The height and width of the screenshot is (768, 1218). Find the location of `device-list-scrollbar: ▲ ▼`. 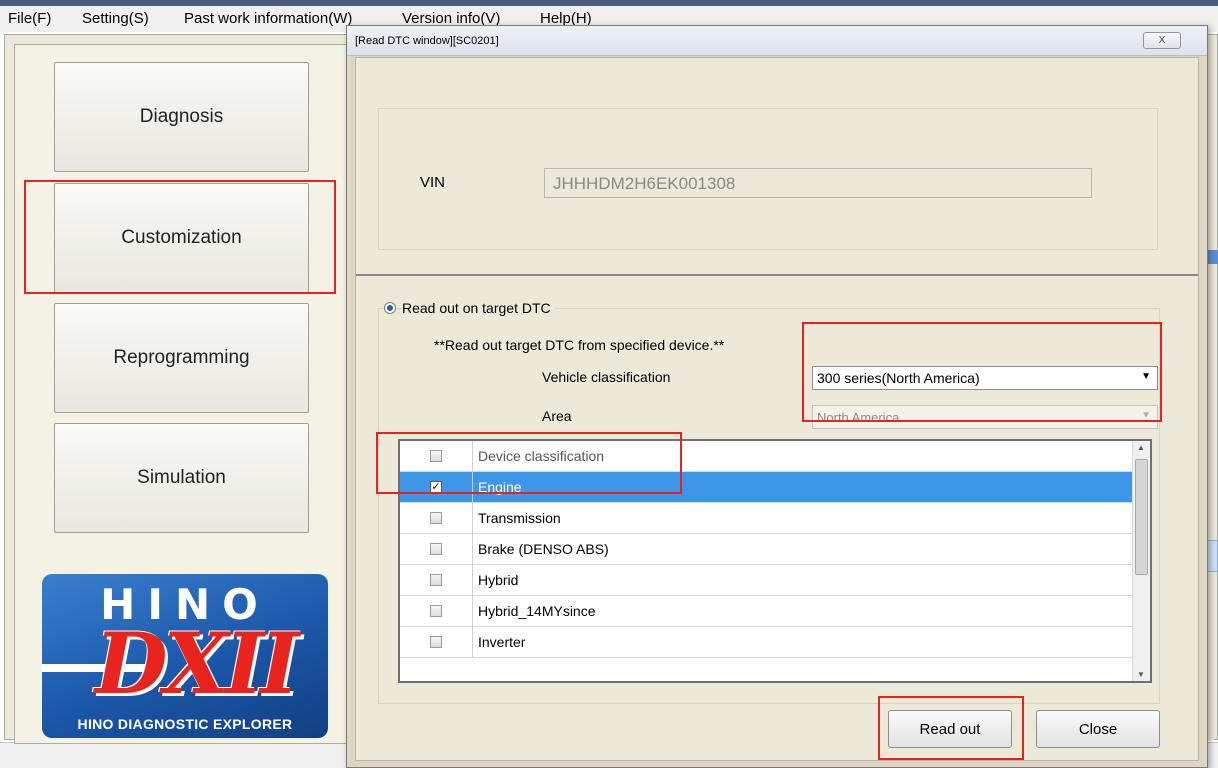

device-list-scrollbar: ▲ ▼ is located at coordinates (1141, 561).